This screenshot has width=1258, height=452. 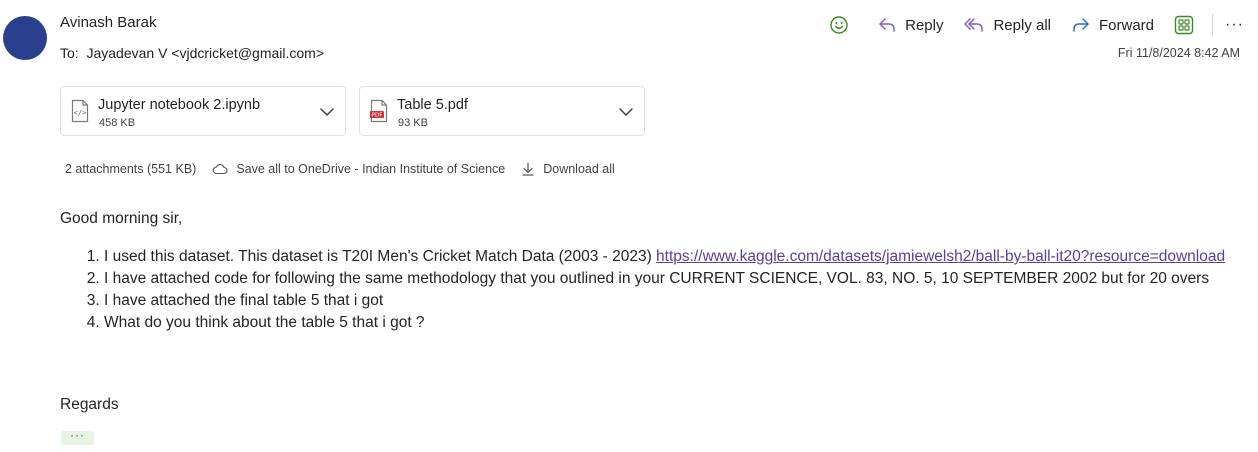 What do you see at coordinates (1184, 25) in the screenshot?
I see `apps-grid-icon` at bounding box center [1184, 25].